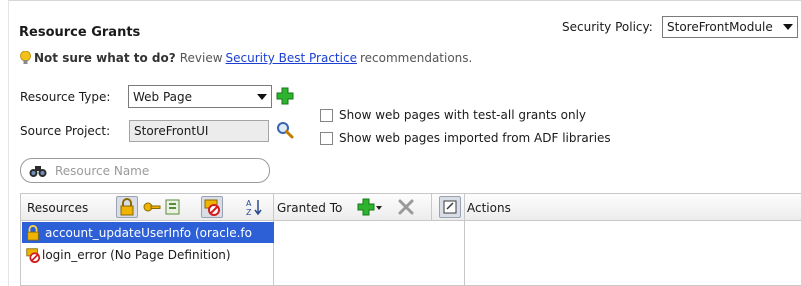  Describe the element at coordinates (199, 131) in the screenshot. I see `source-project-field: StoreFrontUI` at that location.